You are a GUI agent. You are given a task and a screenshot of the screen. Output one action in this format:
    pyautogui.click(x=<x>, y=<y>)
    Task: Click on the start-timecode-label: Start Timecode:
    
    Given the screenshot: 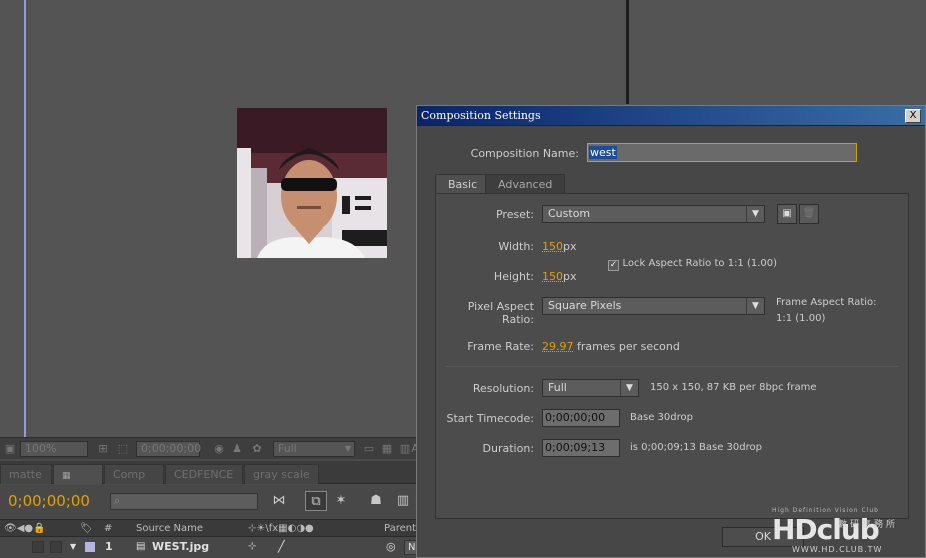 What is the action you would take?
    pyautogui.click(x=490, y=418)
    